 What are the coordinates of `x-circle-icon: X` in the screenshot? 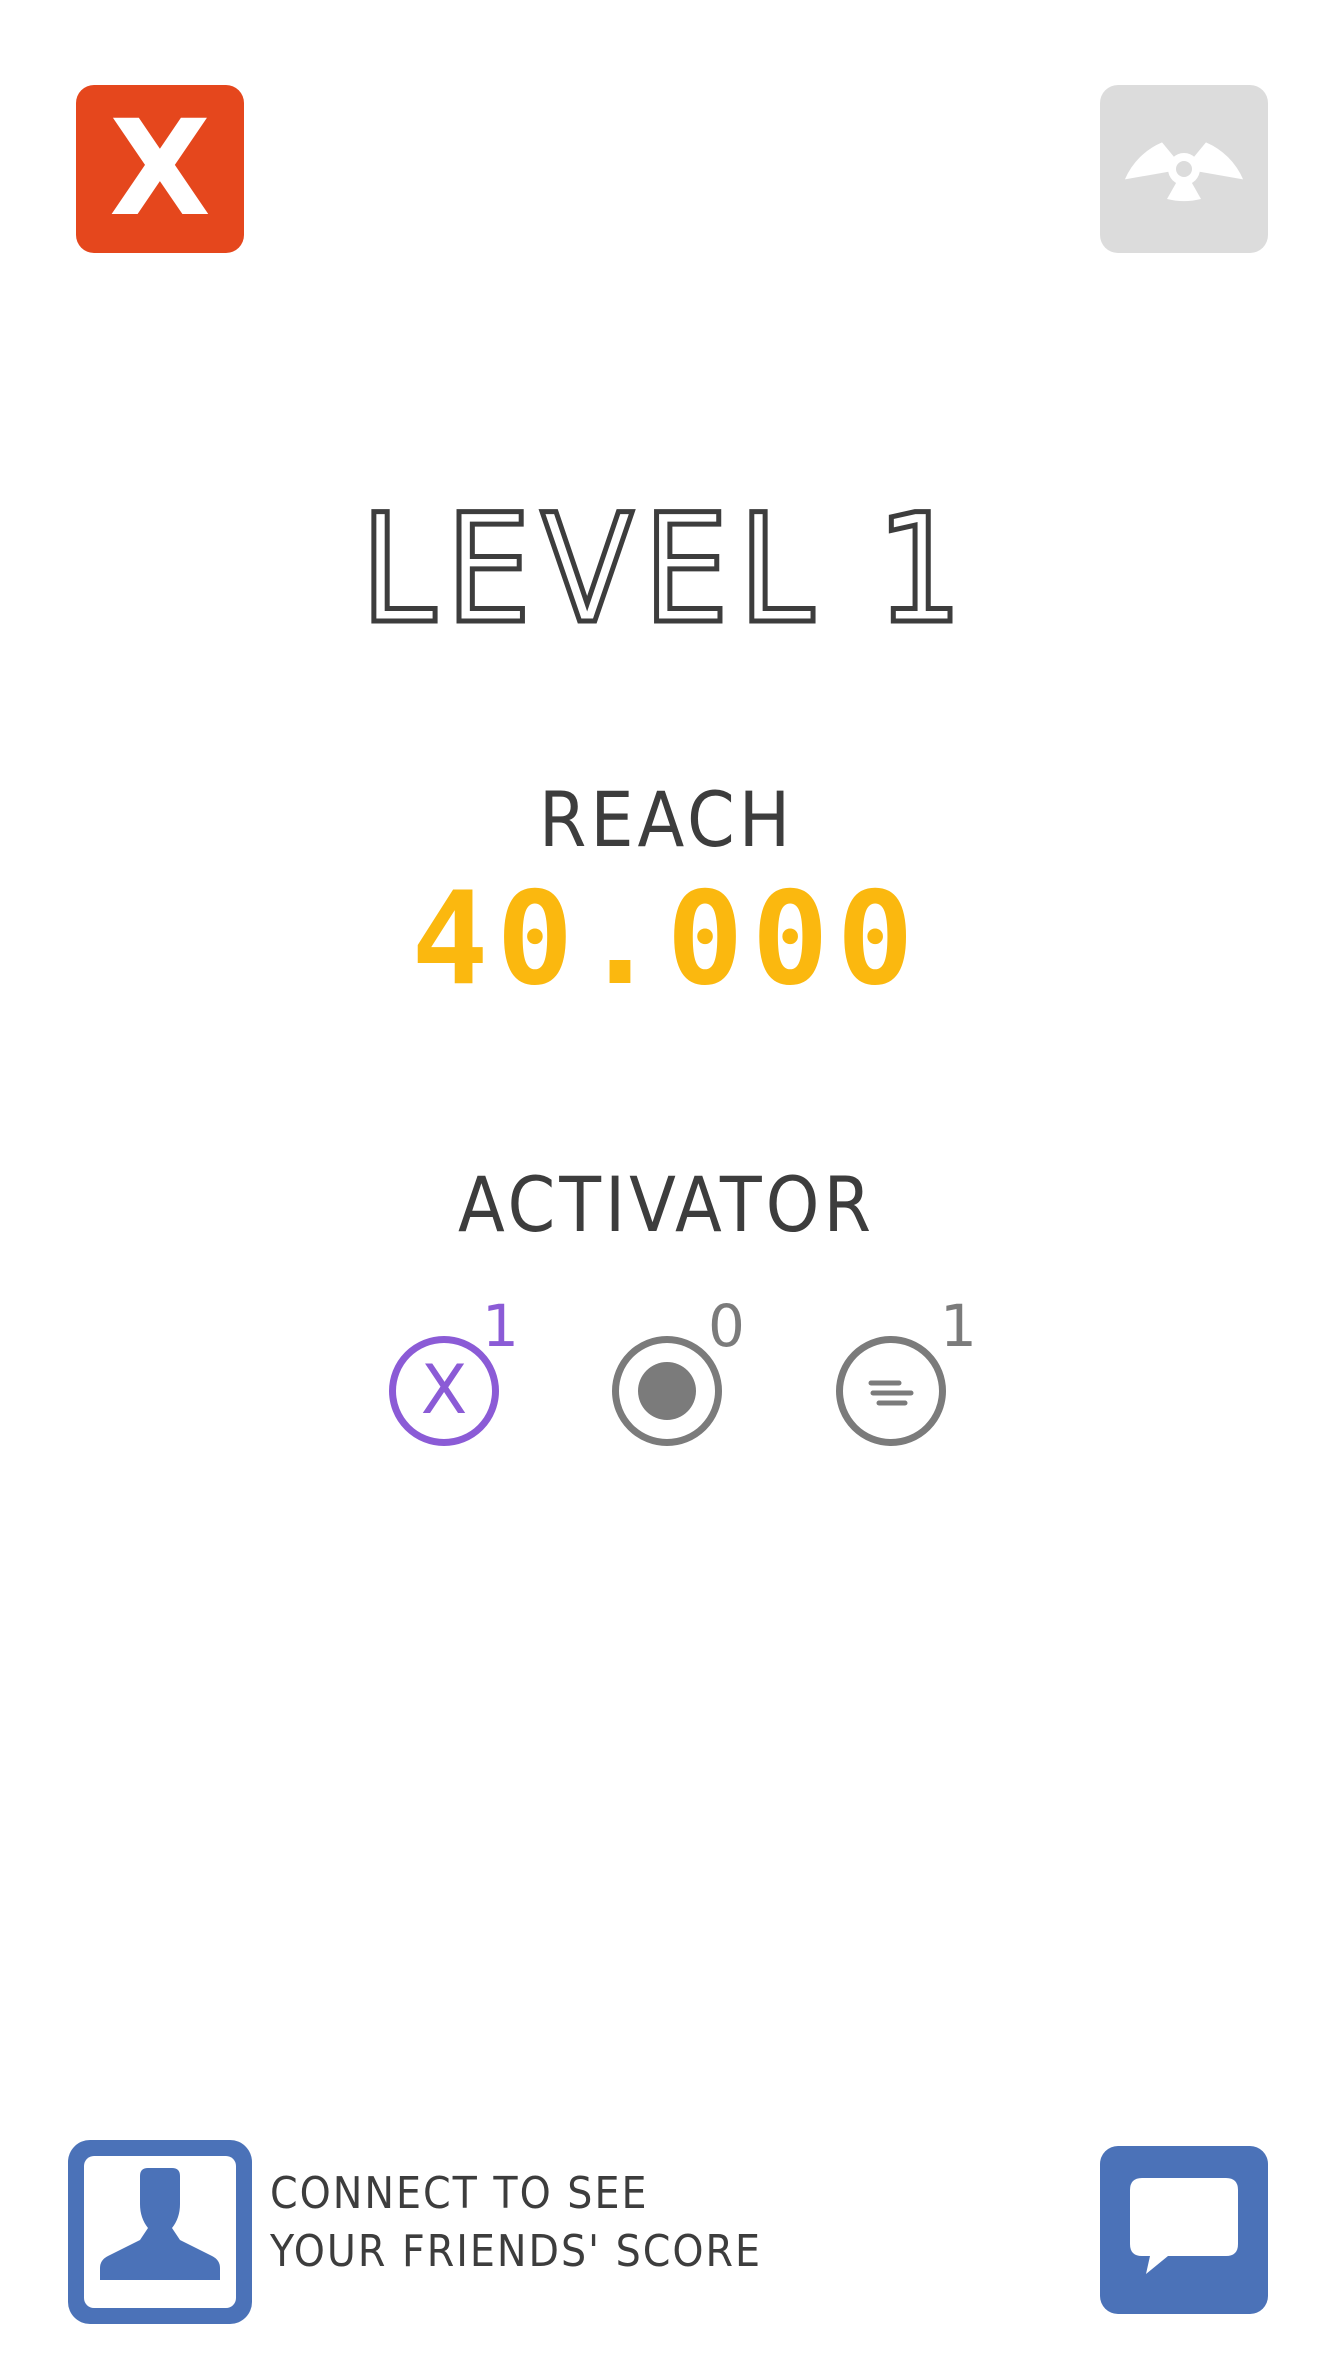 It's located at (444, 1390).